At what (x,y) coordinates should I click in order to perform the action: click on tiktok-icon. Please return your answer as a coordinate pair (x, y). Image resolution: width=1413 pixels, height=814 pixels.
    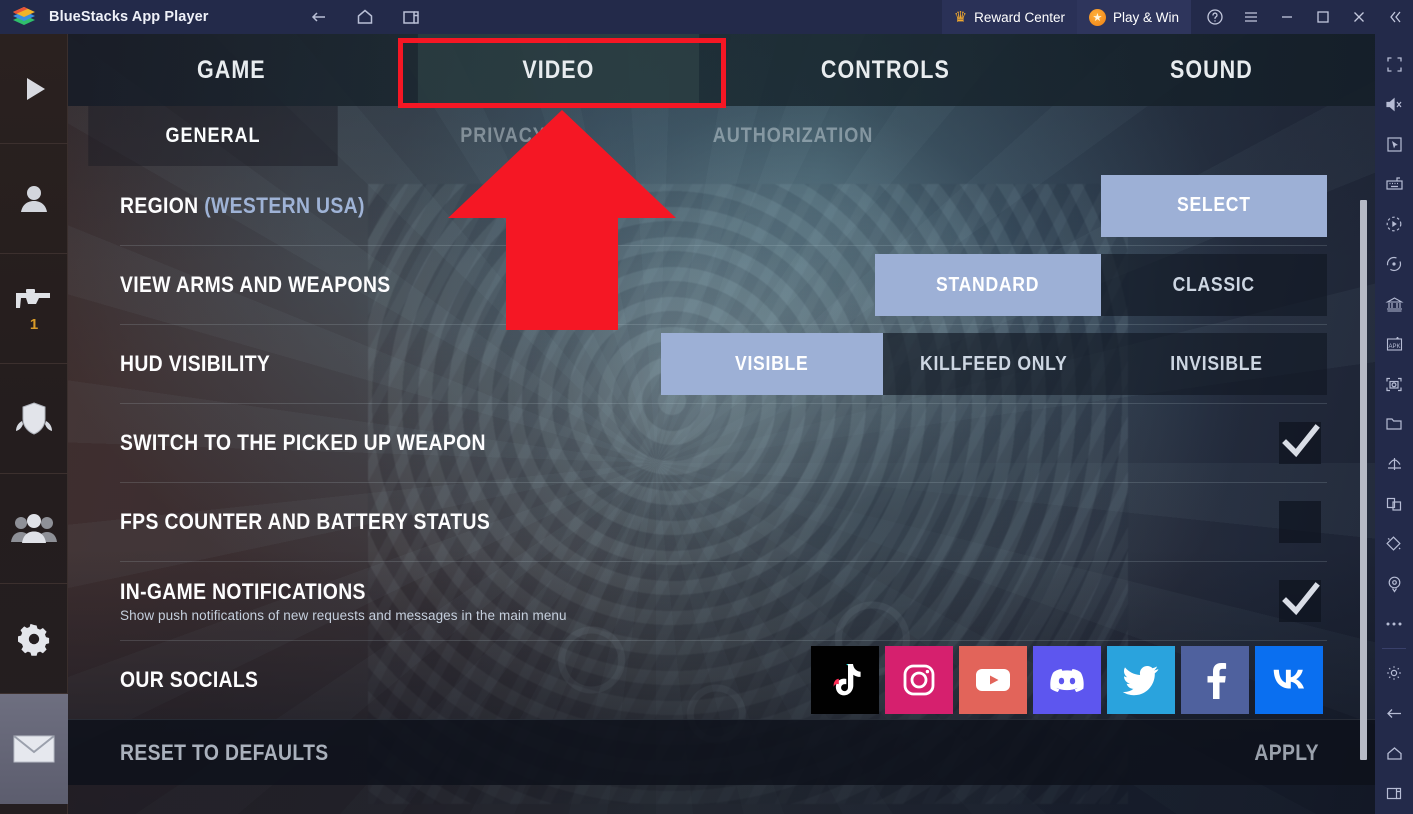
    Looking at the image, I should click on (845, 680).